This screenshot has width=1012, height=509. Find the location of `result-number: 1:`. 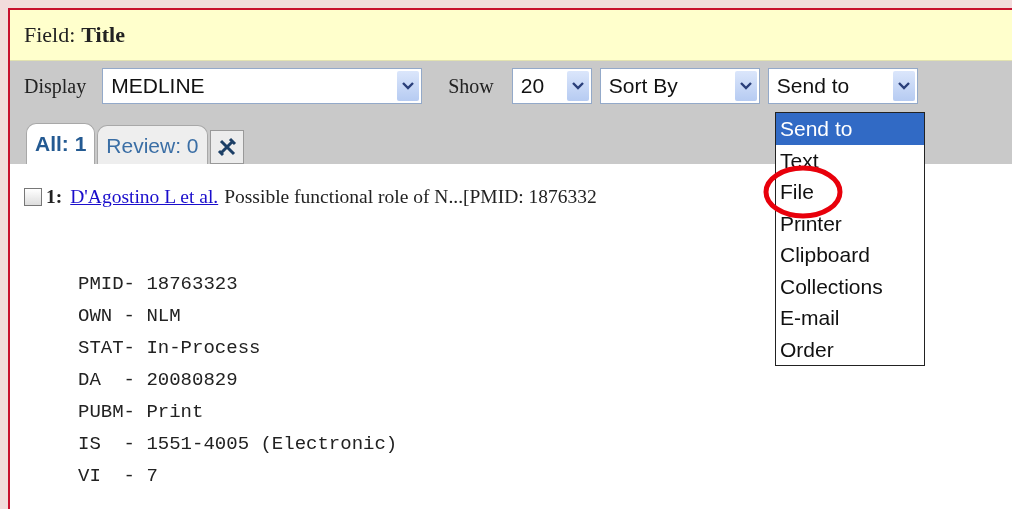

result-number: 1: is located at coordinates (54, 197).